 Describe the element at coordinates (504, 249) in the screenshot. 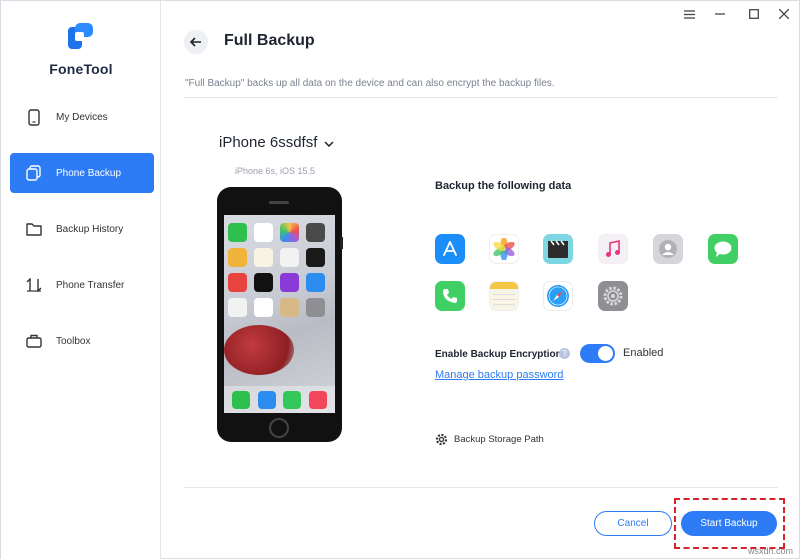

I see `photos-icon` at that location.